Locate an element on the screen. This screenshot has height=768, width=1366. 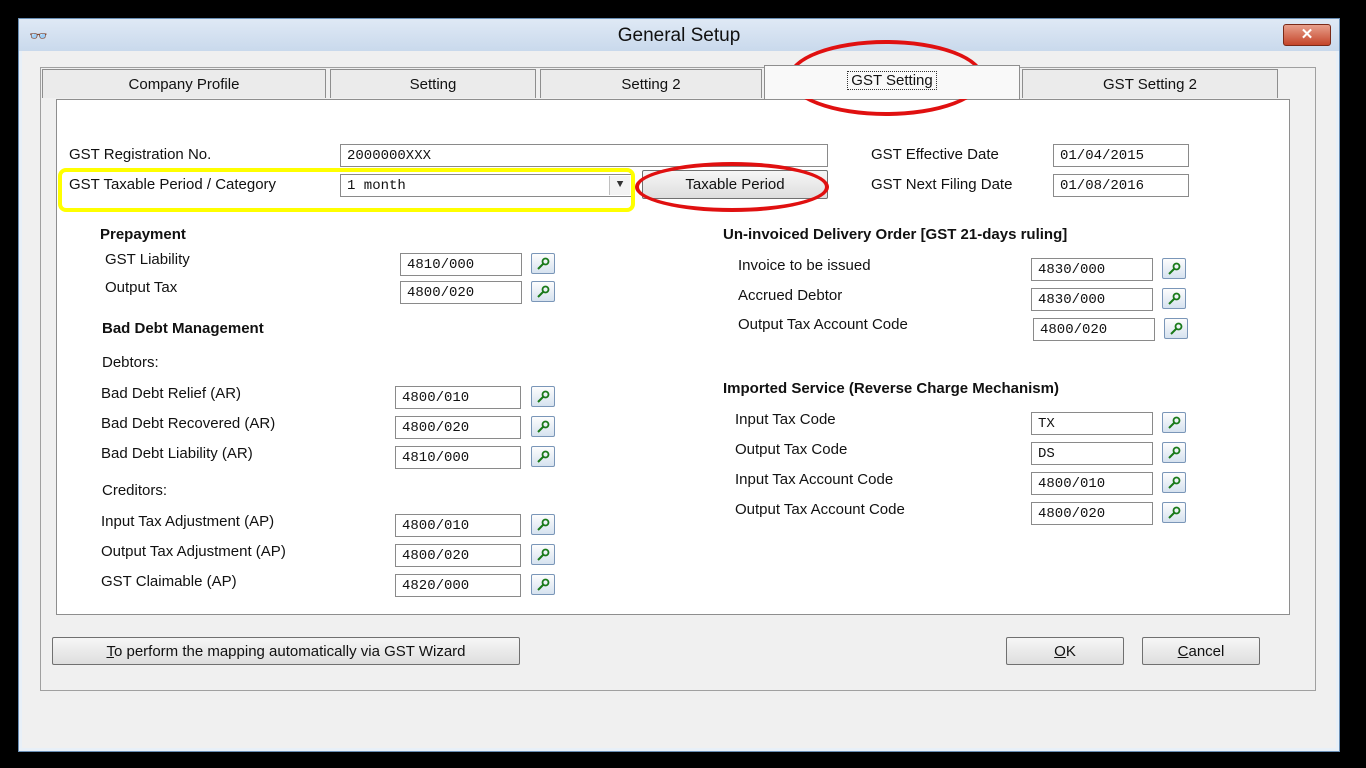
bad-debt-relief-label: Bad Debt Relief (AR) is located at coordinates (171, 393).